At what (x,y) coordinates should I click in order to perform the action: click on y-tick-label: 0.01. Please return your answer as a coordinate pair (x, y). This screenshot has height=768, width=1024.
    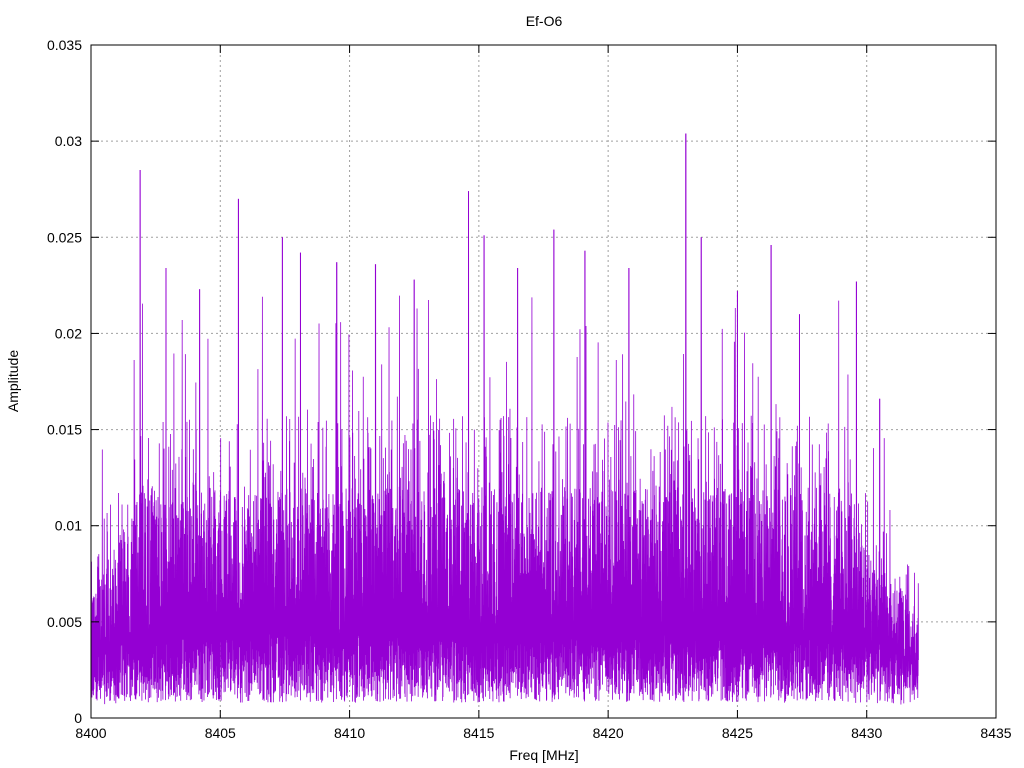
    Looking at the image, I should click on (68, 526).